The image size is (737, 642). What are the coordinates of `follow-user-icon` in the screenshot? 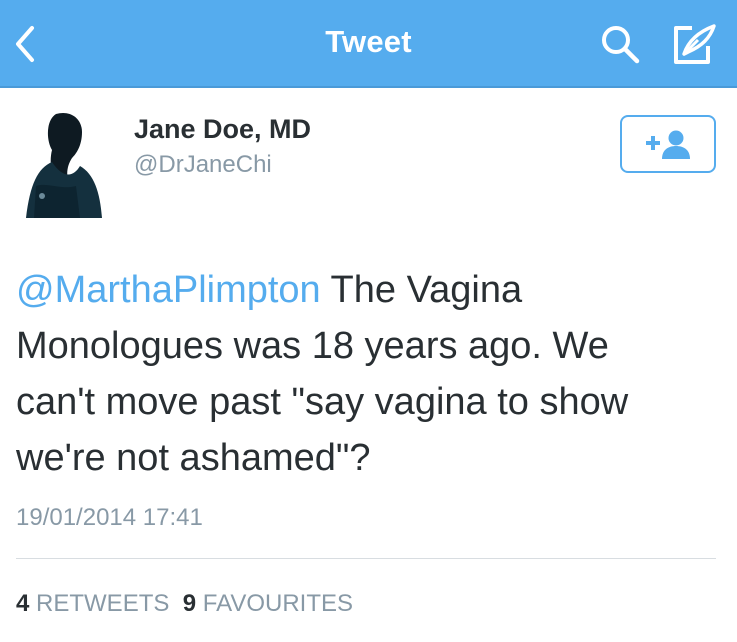 It's located at (668, 144).